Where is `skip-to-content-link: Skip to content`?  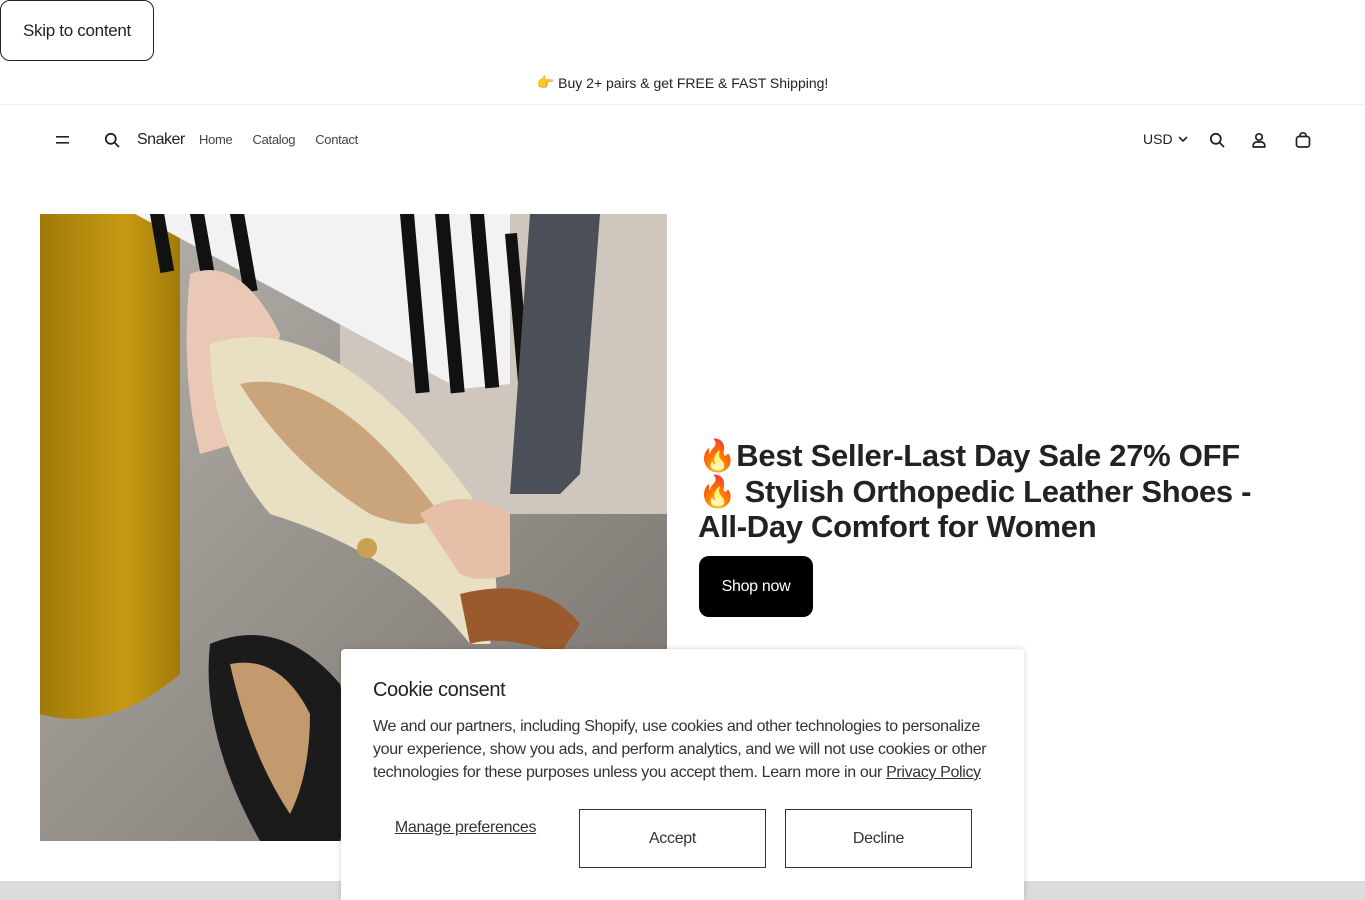
skip-to-content-link: Skip to content is located at coordinates (77, 30).